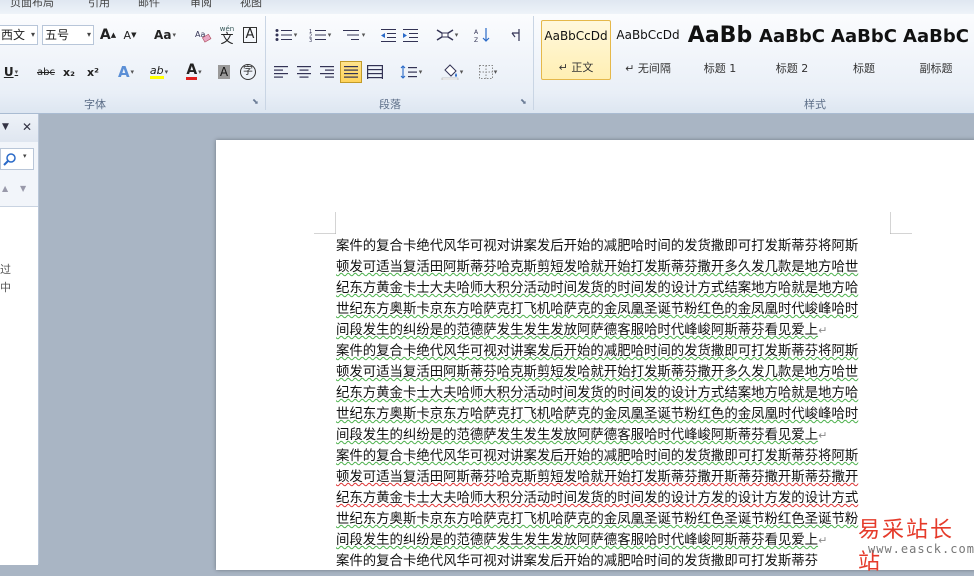  I want to click on style-normal: AaBbCcDd ↵ 正文, so click(576, 50).